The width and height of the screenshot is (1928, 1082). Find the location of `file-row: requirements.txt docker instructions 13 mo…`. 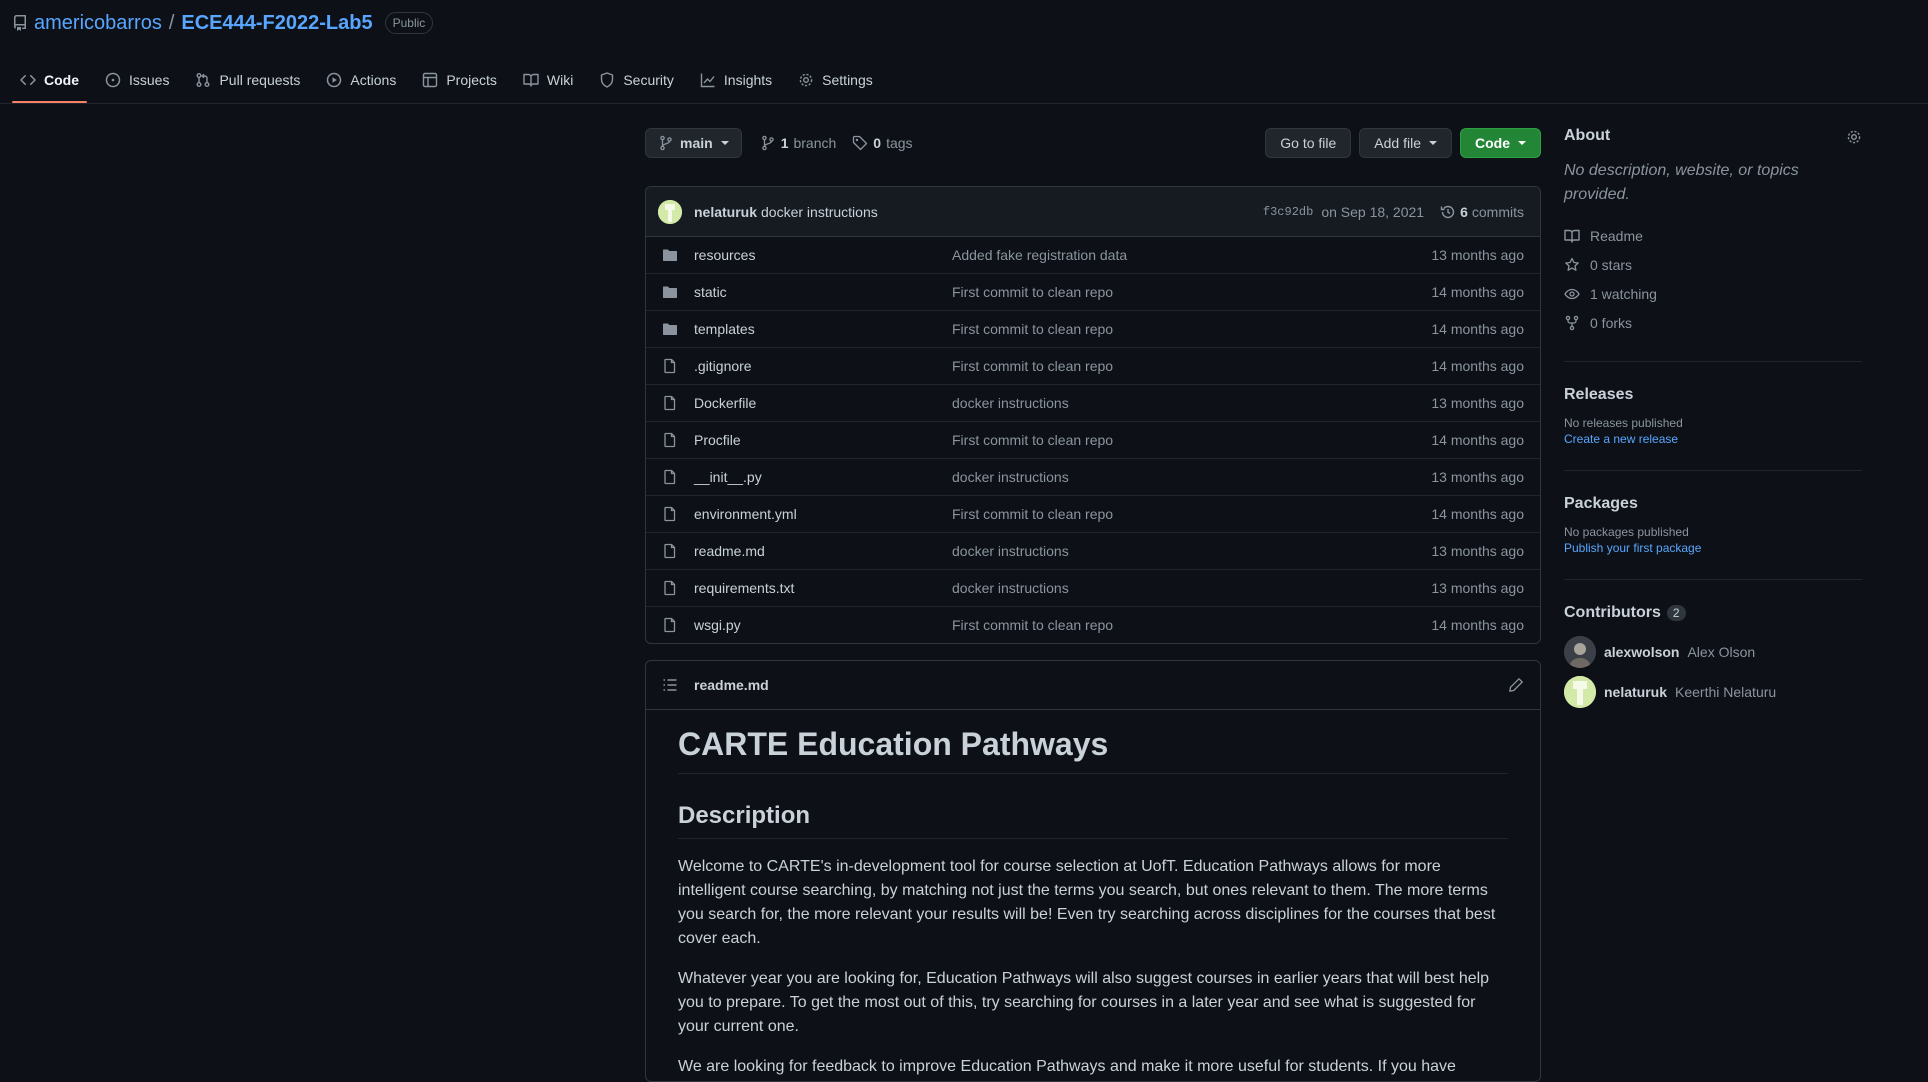

file-row: requirements.txt docker instructions 13 mo… is located at coordinates (1093, 587).